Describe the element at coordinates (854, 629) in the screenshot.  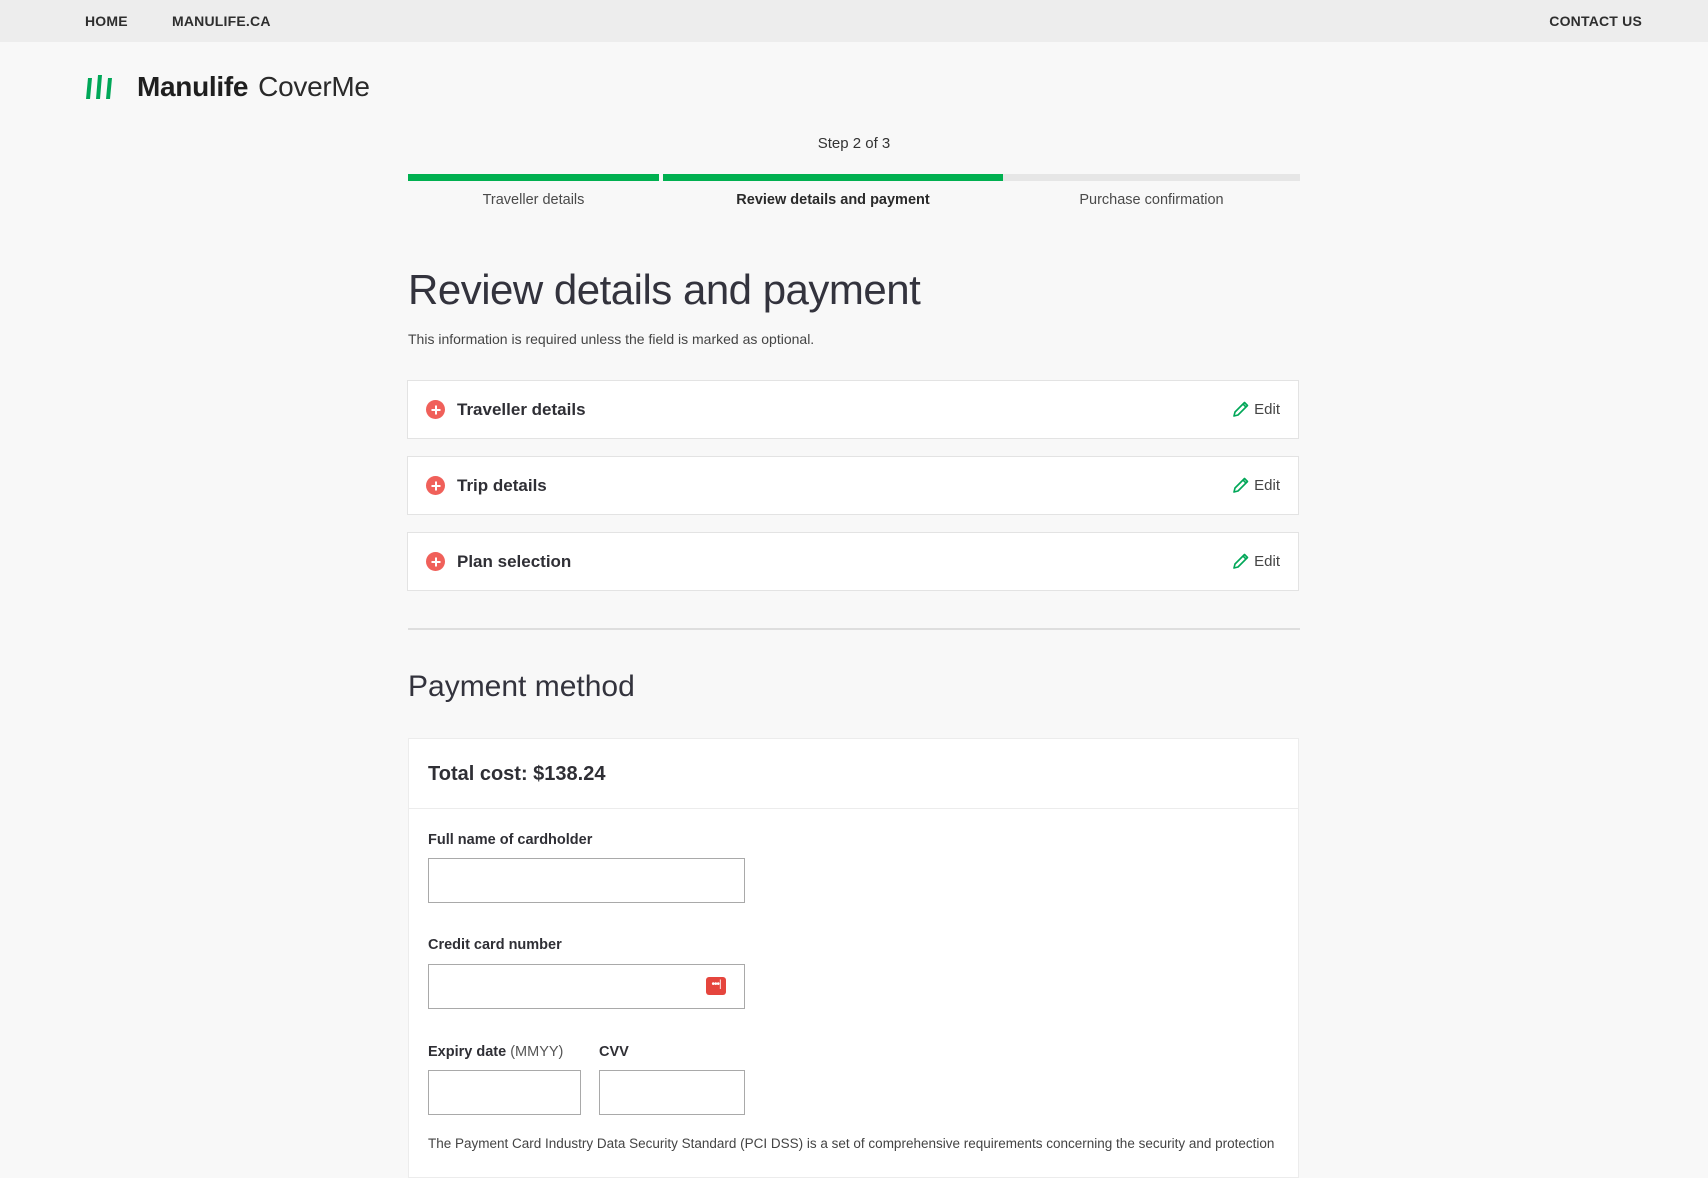
I see `section-divider` at that location.